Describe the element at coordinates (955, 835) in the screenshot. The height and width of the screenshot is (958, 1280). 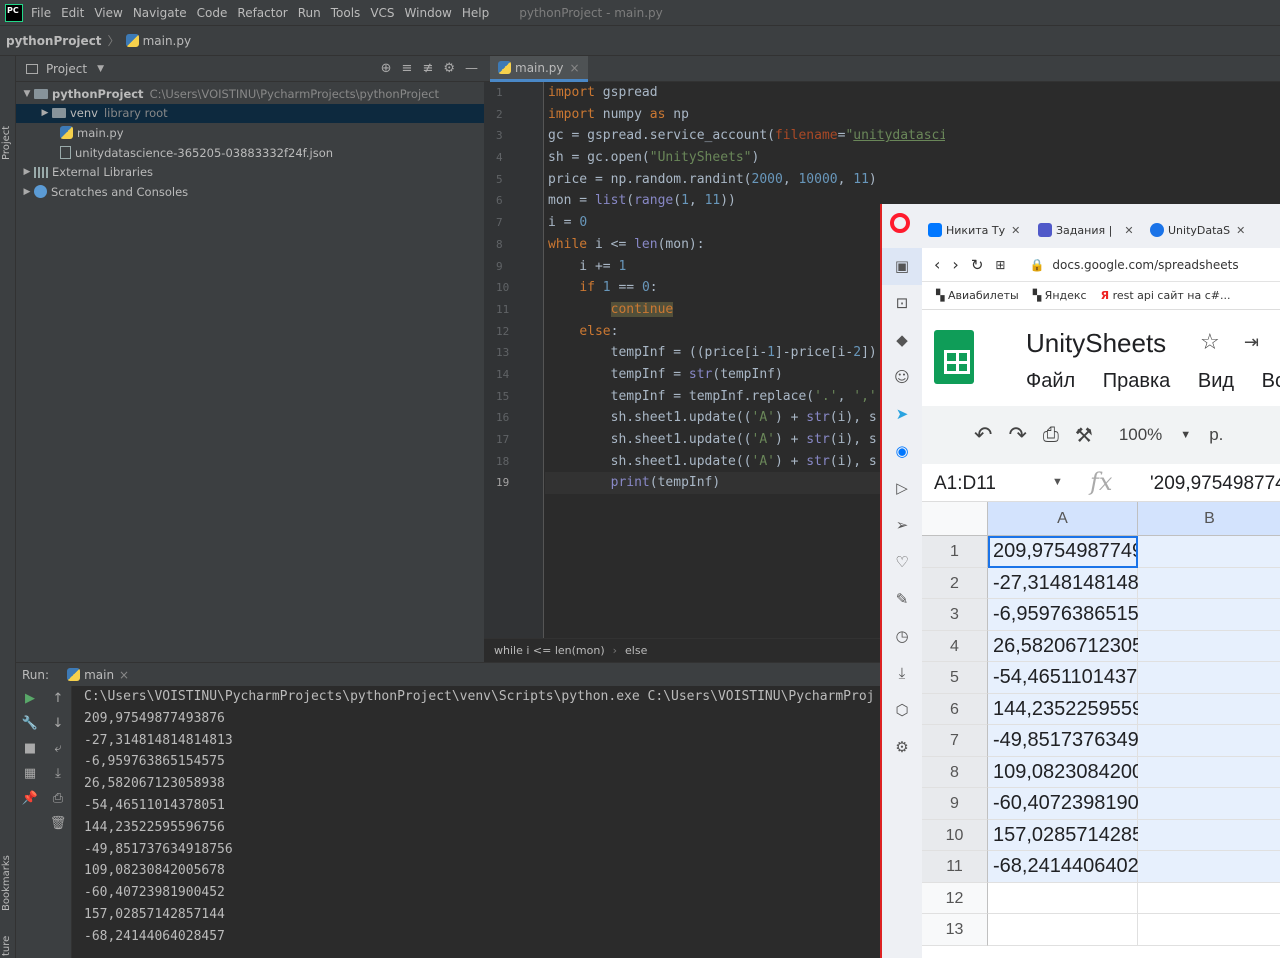
I see `row-header: 10` at that location.